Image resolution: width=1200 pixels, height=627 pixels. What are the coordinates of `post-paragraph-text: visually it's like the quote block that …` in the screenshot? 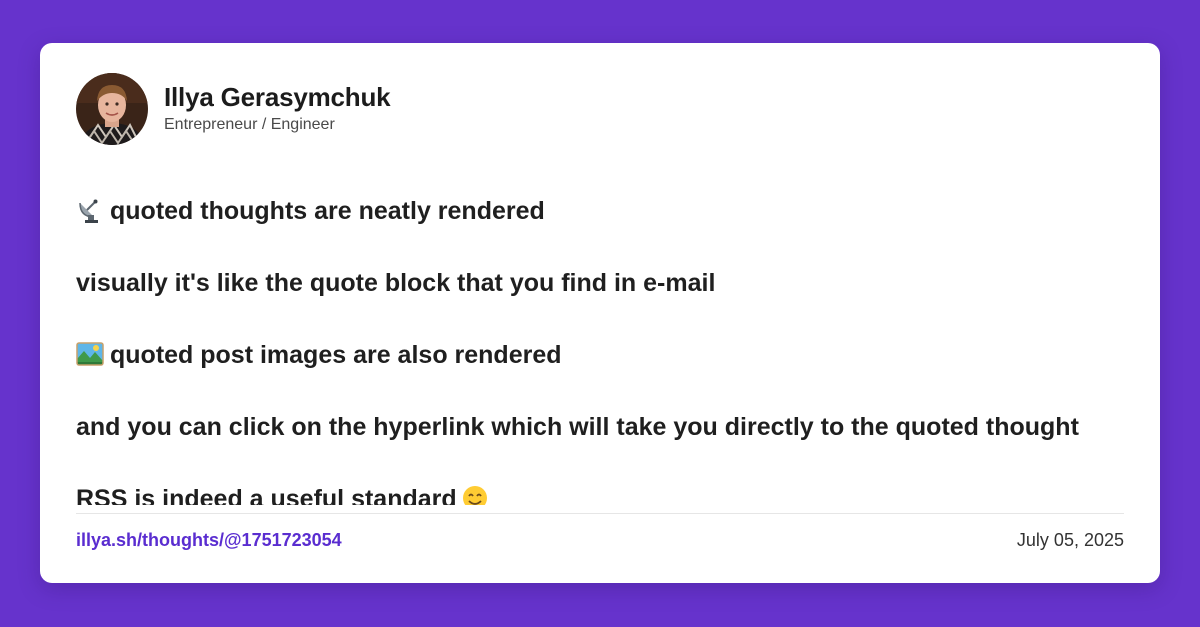 It's located at (396, 283).